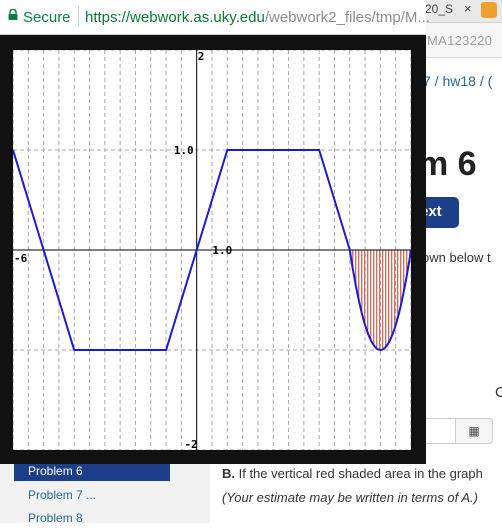 This screenshot has height=528, width=502. What do you see at coordinates (190, 444) in the screenshot?
I see `y-tick-label-bottom: -2` at bounding box center [190, 444].